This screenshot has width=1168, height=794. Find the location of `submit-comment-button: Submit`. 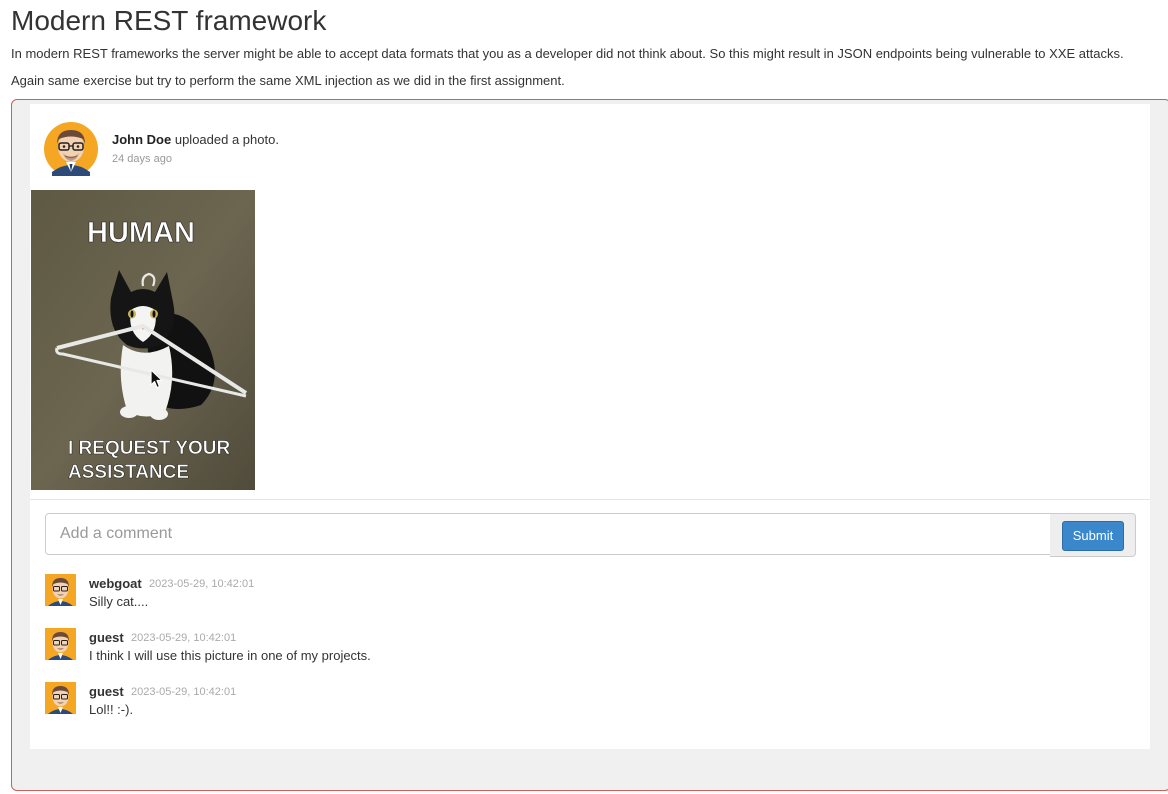

submit-comment-button: Submit is located at coordinates (1093, 536).